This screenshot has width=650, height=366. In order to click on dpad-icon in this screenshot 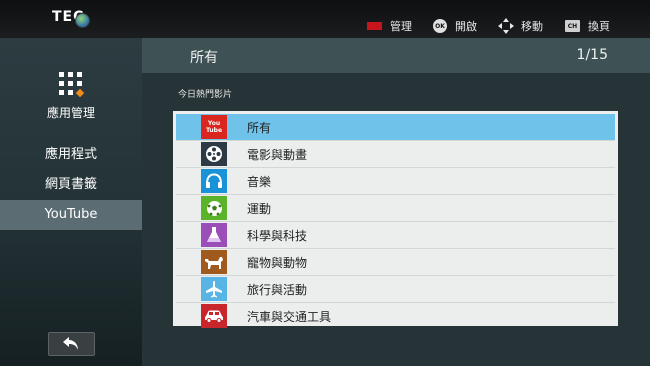, I will do `click(506, 26)`.